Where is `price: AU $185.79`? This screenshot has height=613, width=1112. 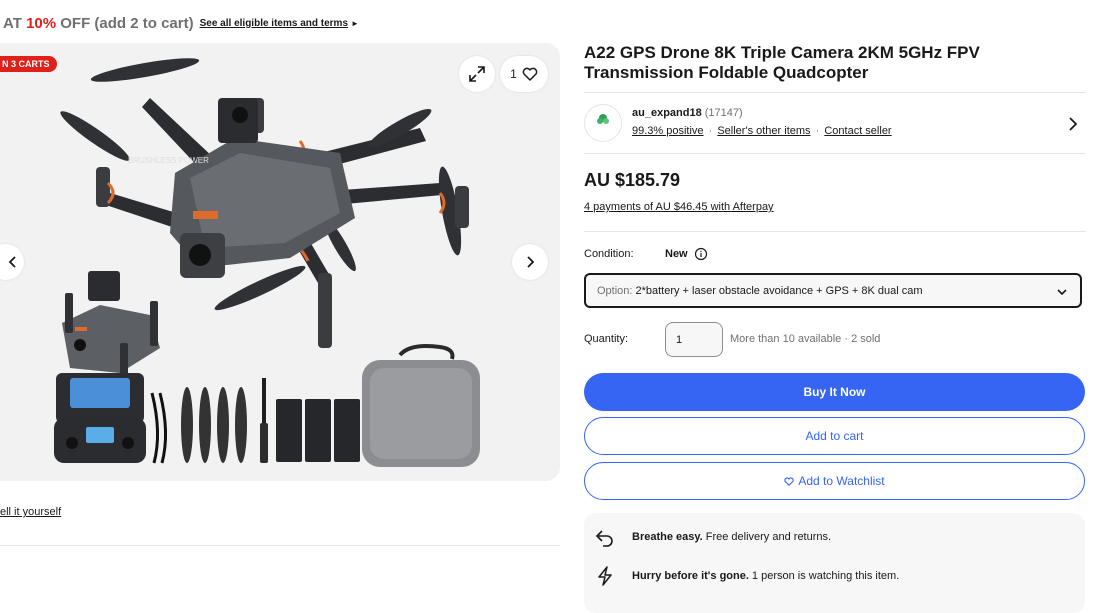 price: AU $185.79 is located at coordinates (632, 180).